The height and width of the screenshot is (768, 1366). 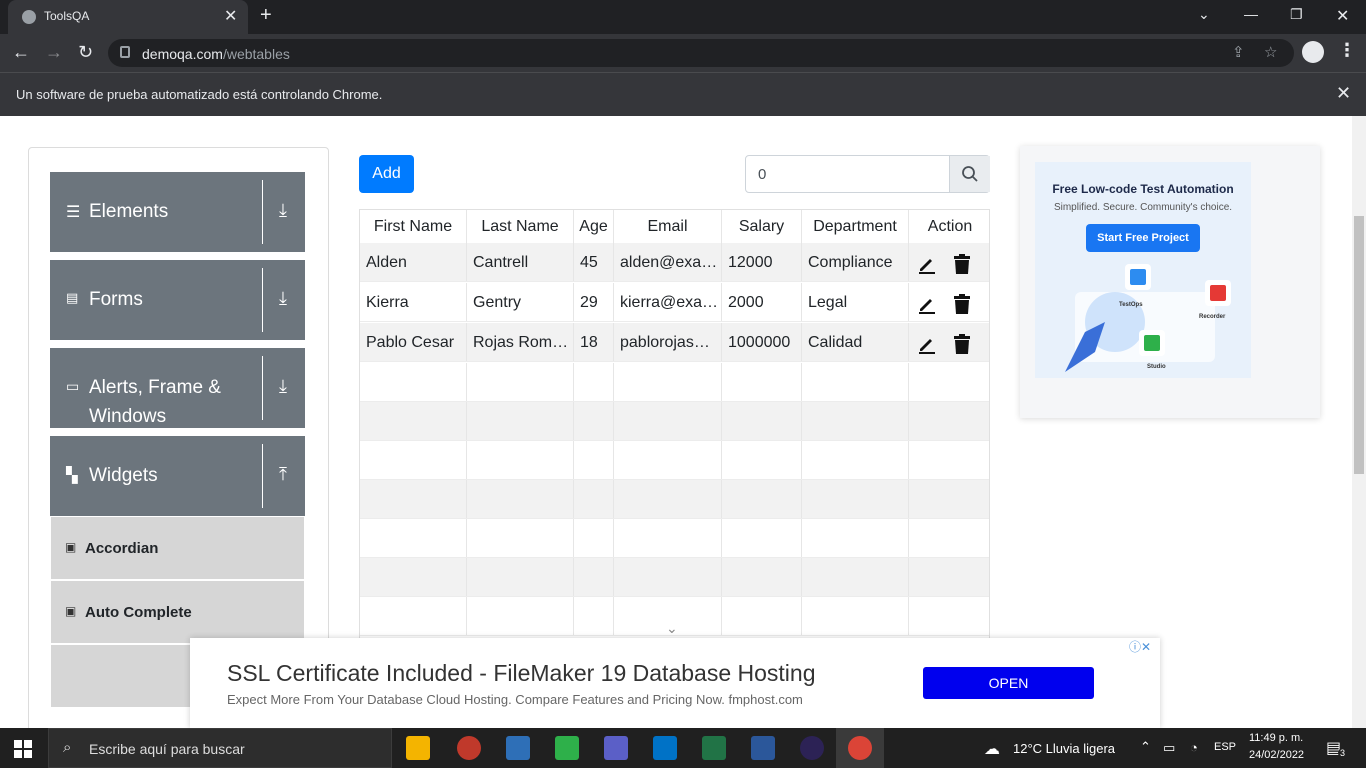 What do you see at coordinates (67, 16) in the screenshot?
I see `tab-title: ToolsQA` at bounding box center [67, 16].